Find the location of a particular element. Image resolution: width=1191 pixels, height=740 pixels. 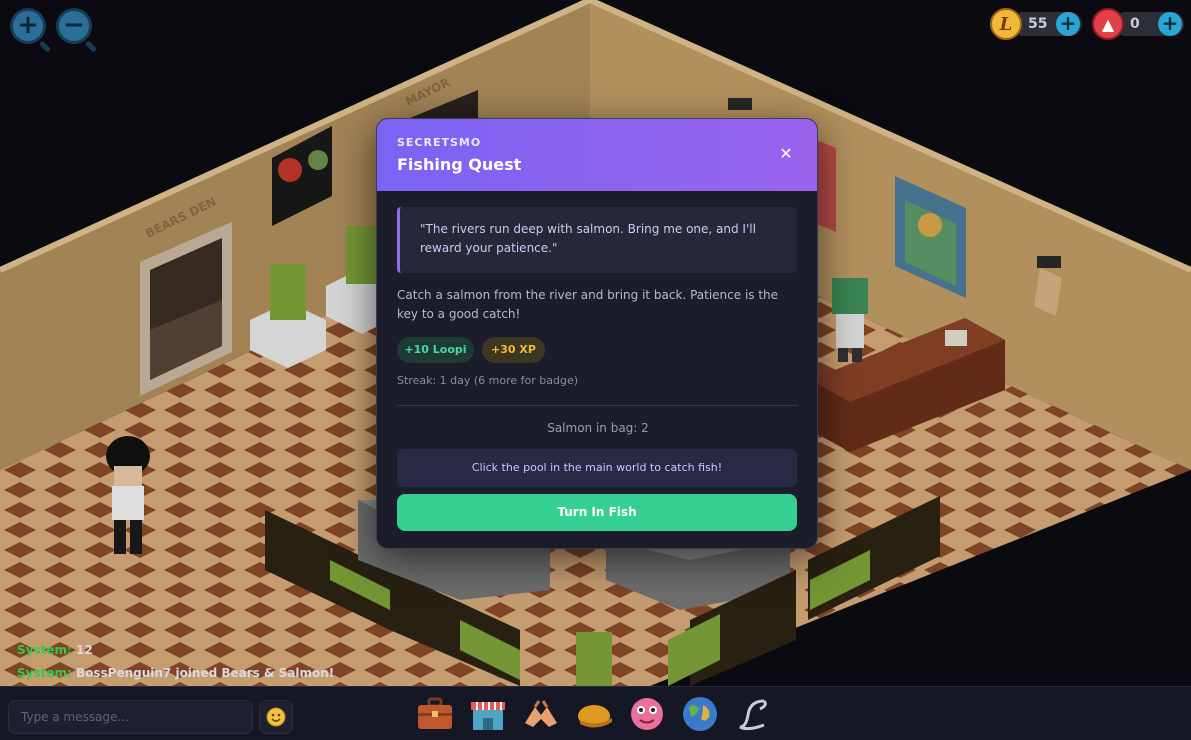

turn-in-fish-button: Turn In Fish is located at coordinates (597, 512).